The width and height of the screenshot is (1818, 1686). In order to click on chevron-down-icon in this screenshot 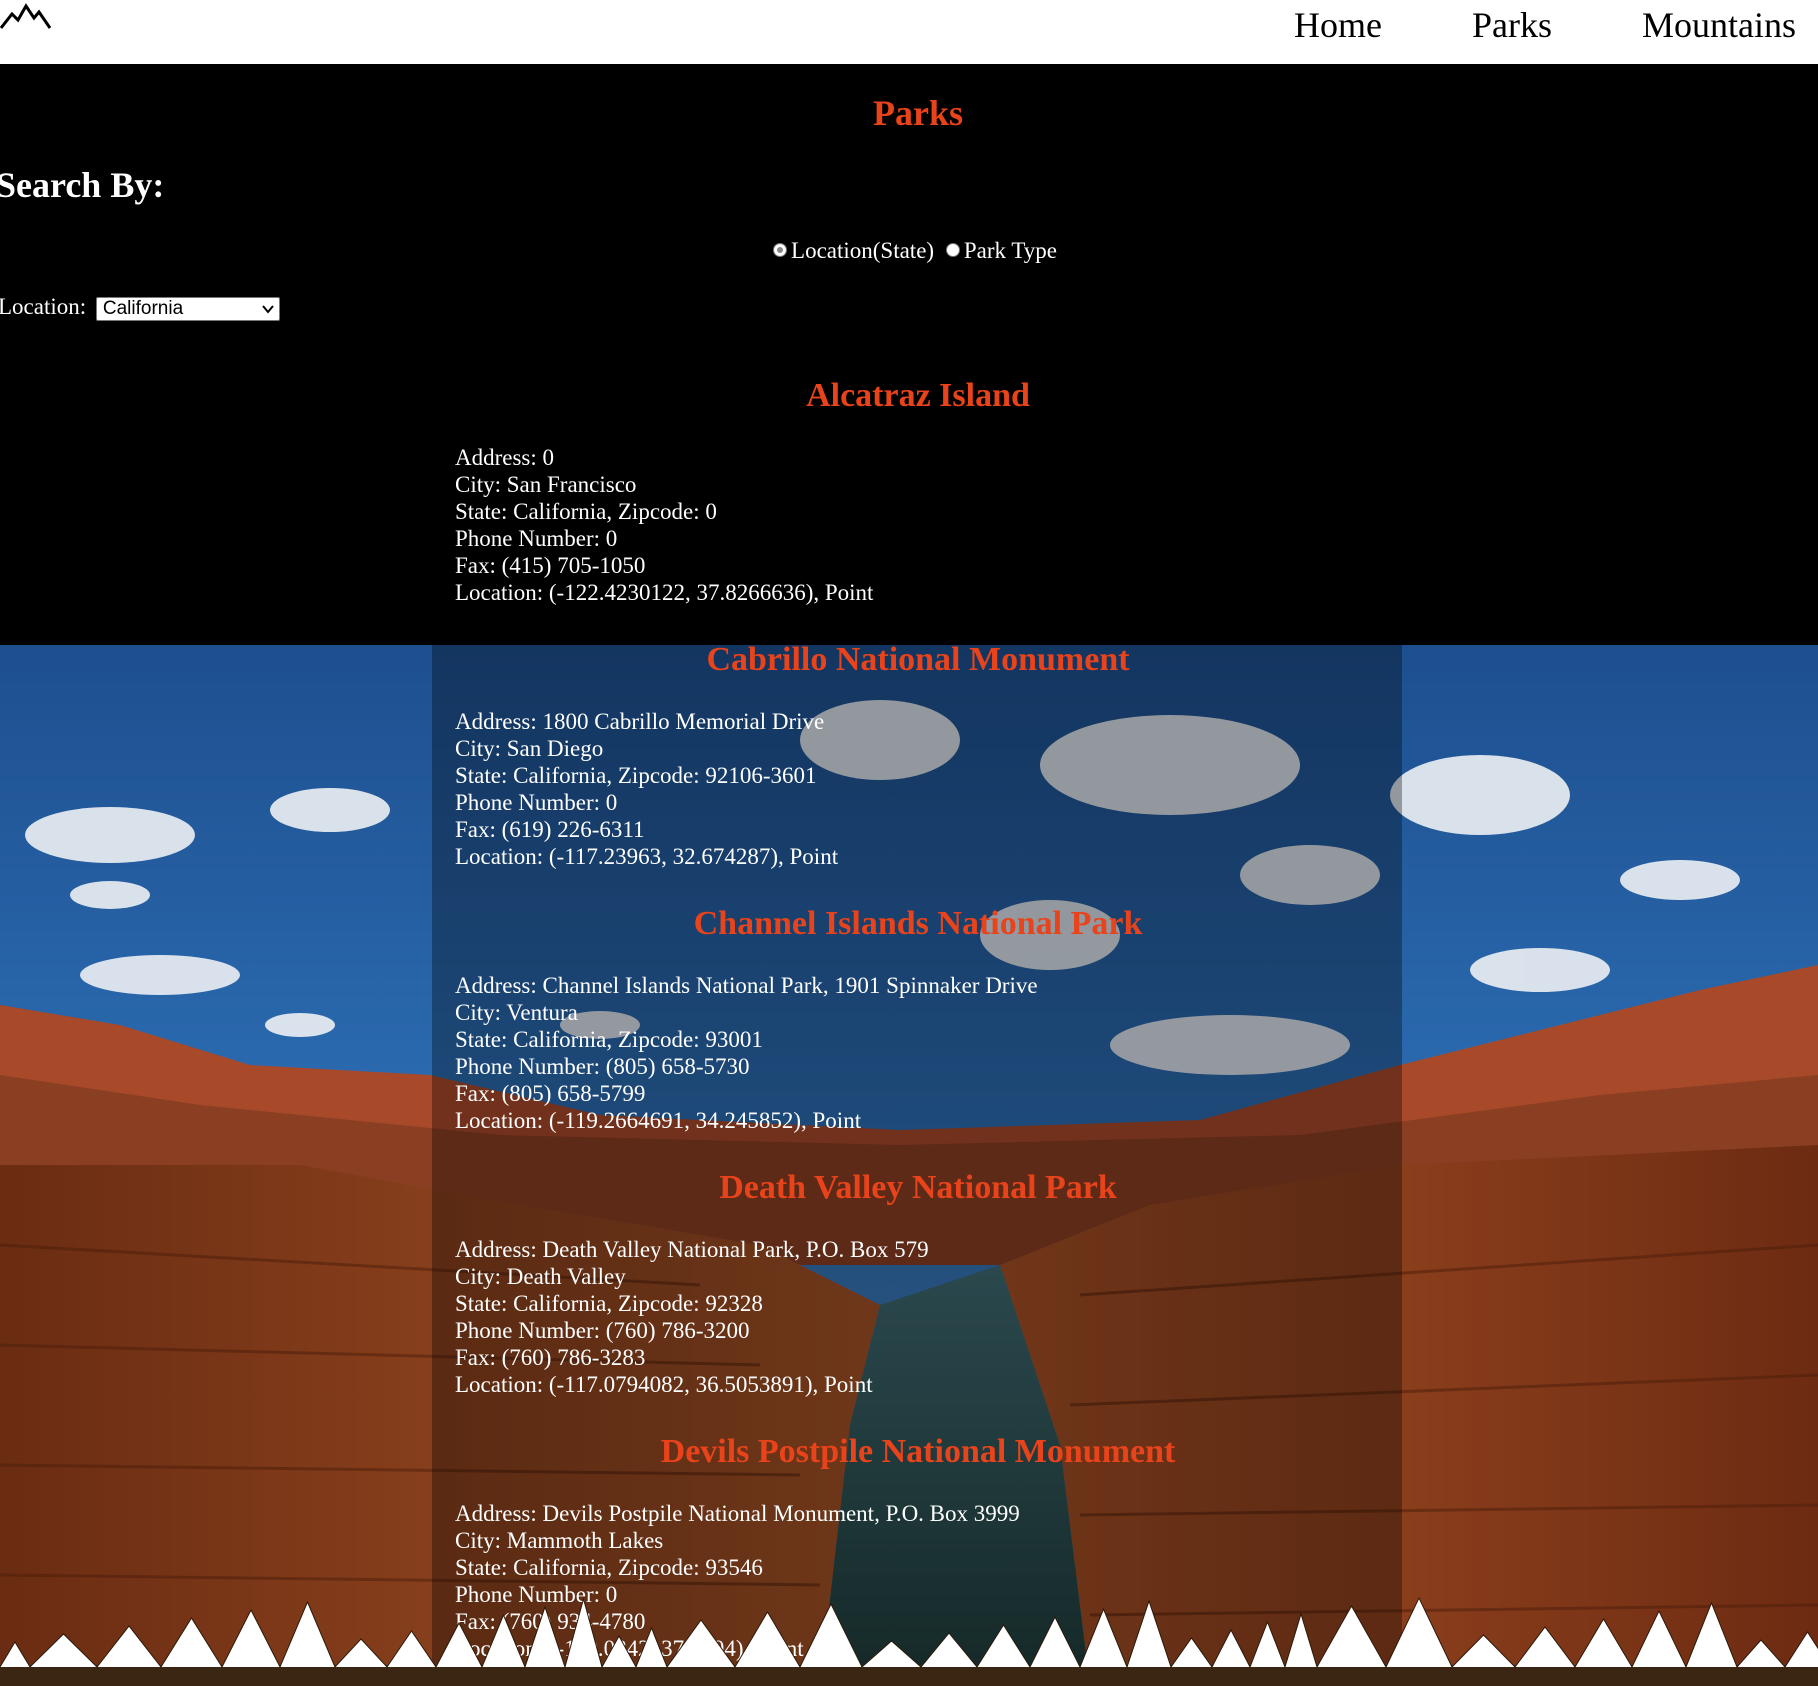, I will do `click(268, 309)`.